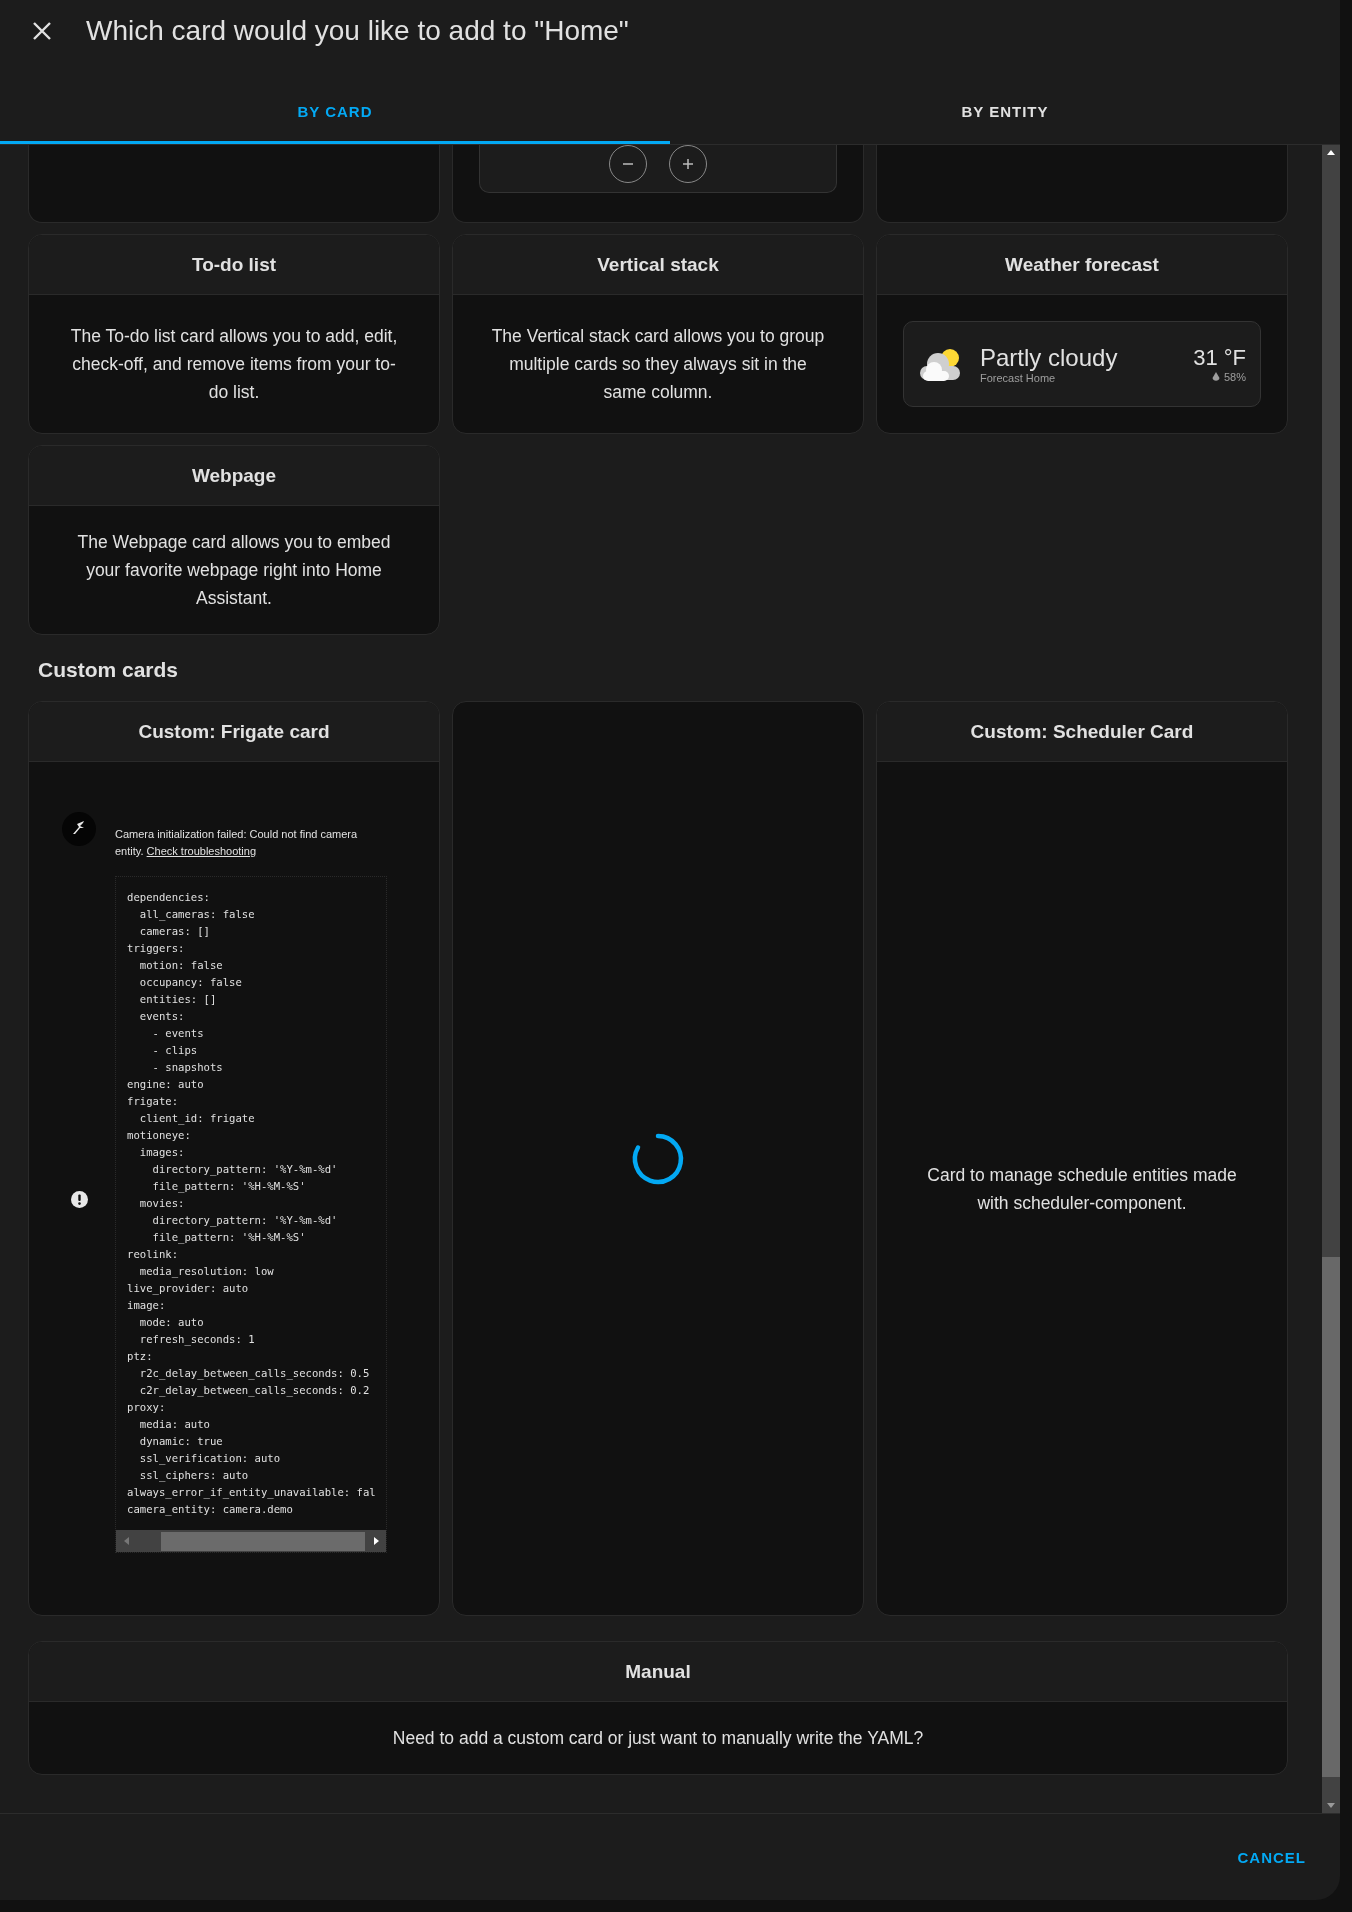 This screenshot has height=1912, width=1352. What do you see at coordinates (658, 1708) in the screenshot?
I see `card-option: Manual Need to add a custom card or just want to manually write the YAML?` at bounding box center [658, 1708].